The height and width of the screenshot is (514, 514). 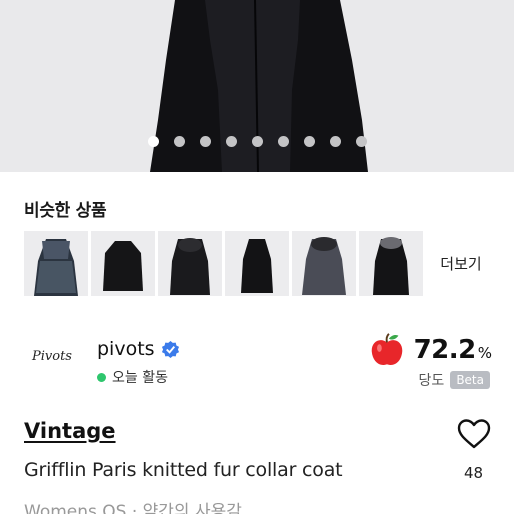 What do you see at coordinates (470, 380) in the screenshot?
I see `beta-badge: Beta` at bounding box center [470, 380].